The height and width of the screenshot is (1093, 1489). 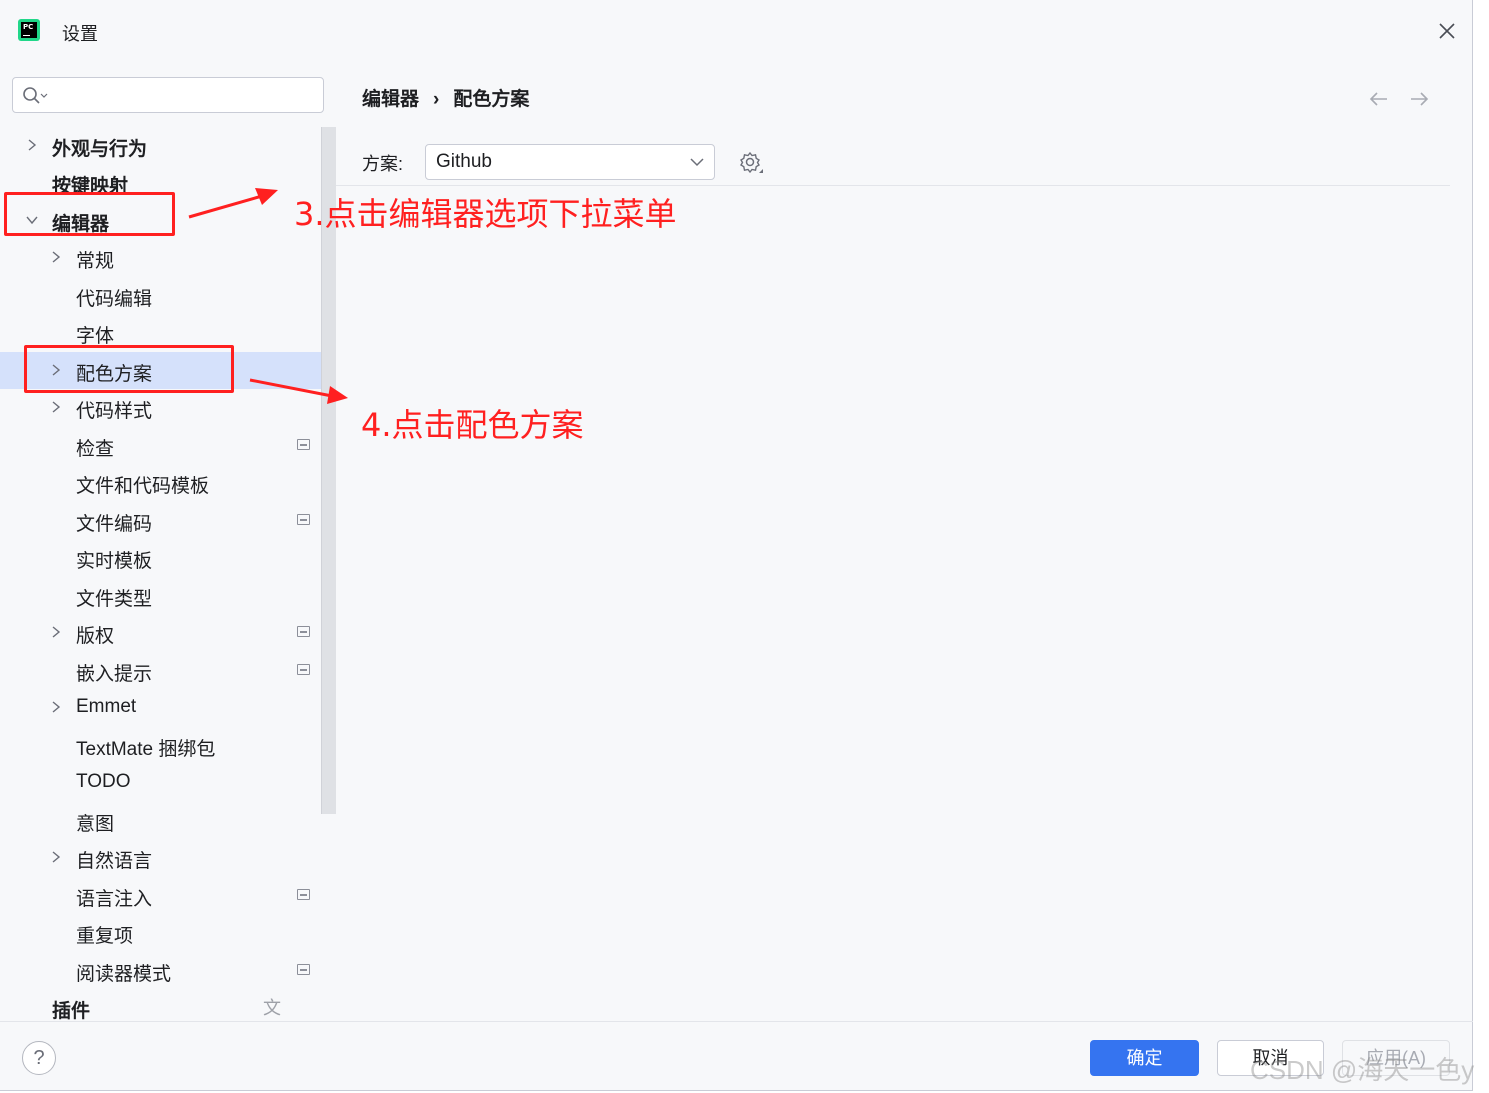 What do you see at coordinates (168, 820) in the screenshot?
I see `tree-item-intentions: 意图` at bounding box center [168, 820].